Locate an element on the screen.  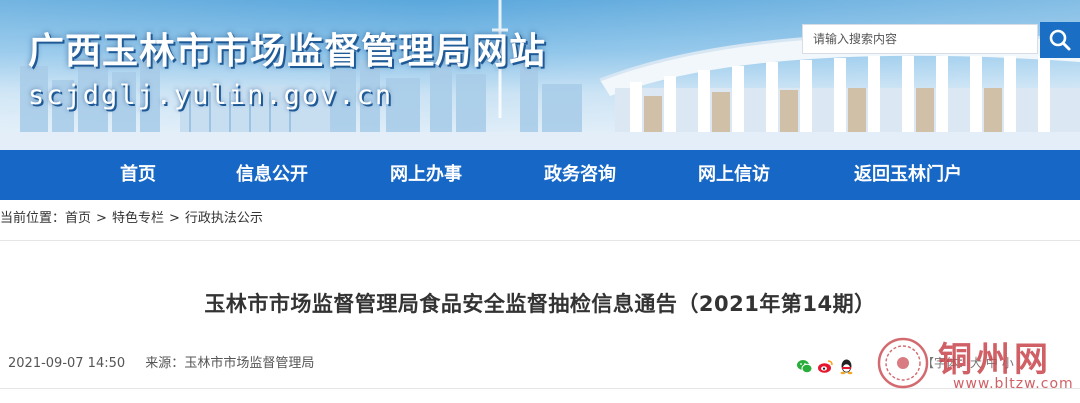
source-label: 来源： is located at coordinates (165, 363).